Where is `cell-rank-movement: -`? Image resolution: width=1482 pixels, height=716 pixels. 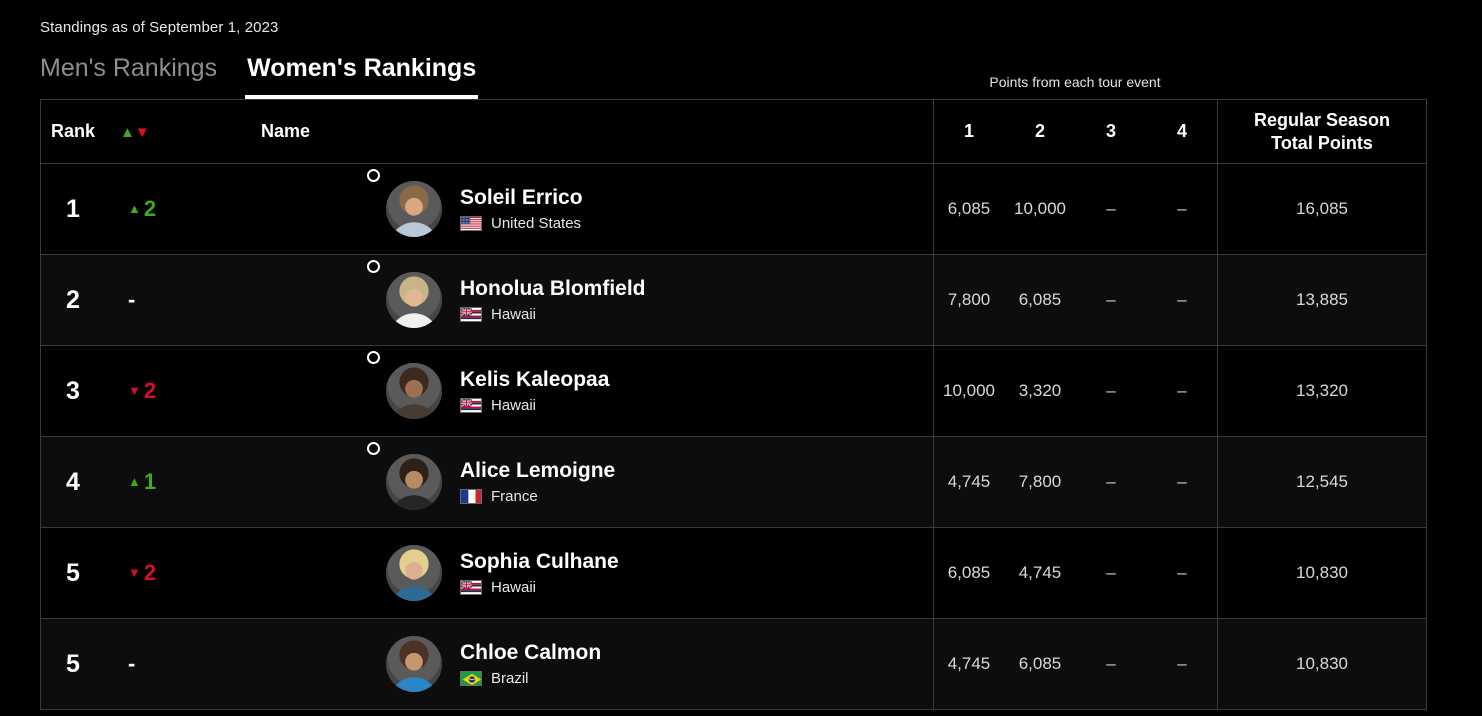
cell-rank-movement: - is located at coordinates (145, 664).